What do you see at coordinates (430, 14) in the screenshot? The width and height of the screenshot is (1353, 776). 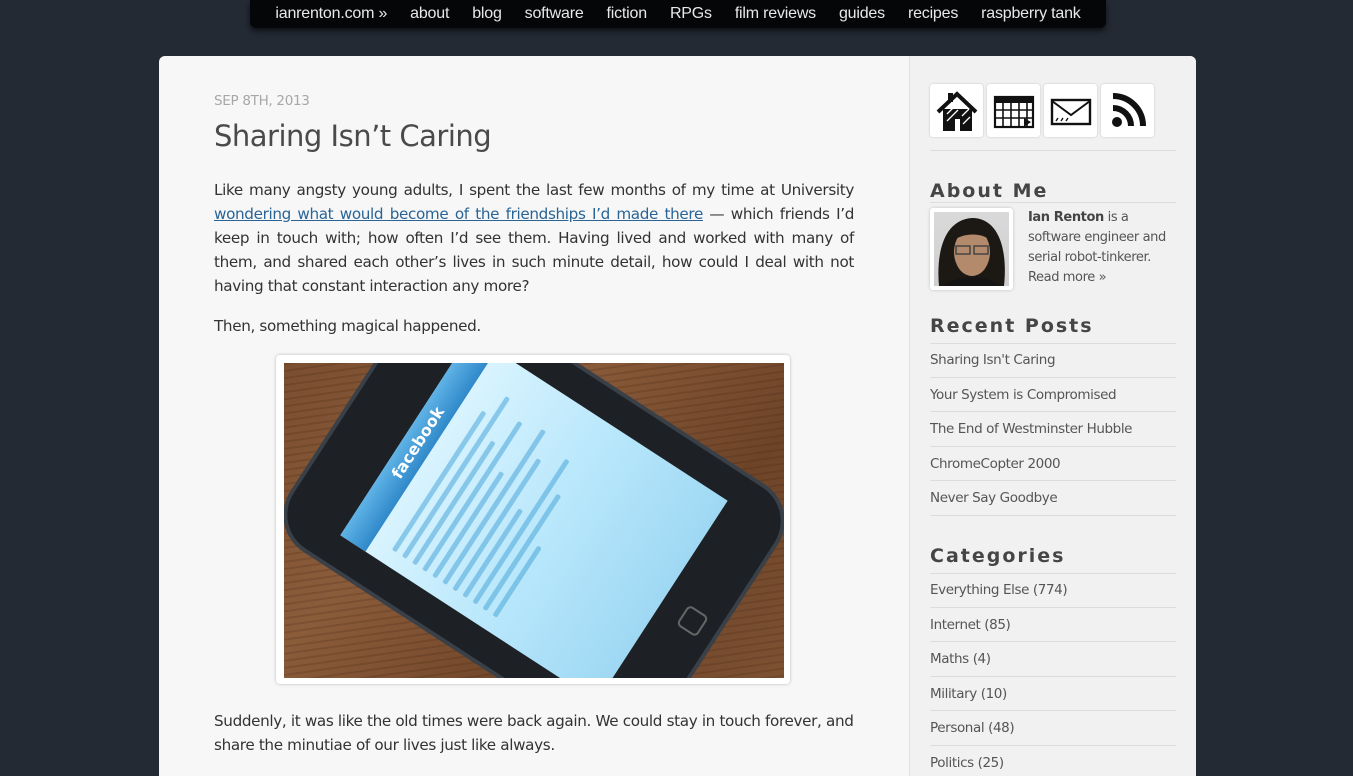 I see `nav-about: about` at bounding box center [430, 14].